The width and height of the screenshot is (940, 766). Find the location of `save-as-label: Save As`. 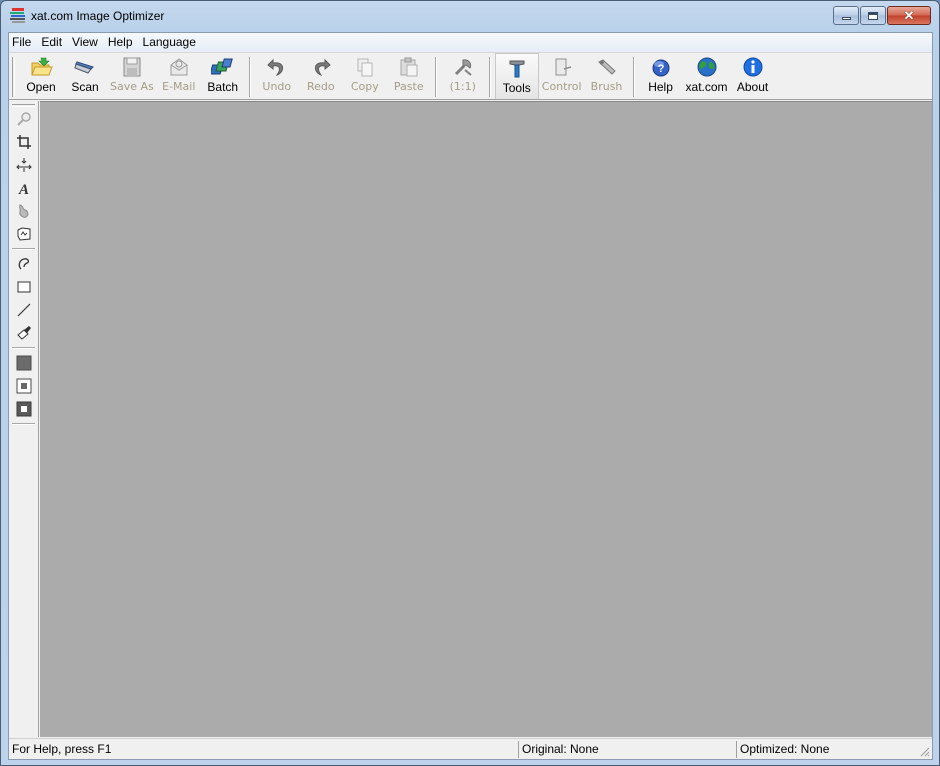

save-as-label: Save As is located at coordinates (132, 86).